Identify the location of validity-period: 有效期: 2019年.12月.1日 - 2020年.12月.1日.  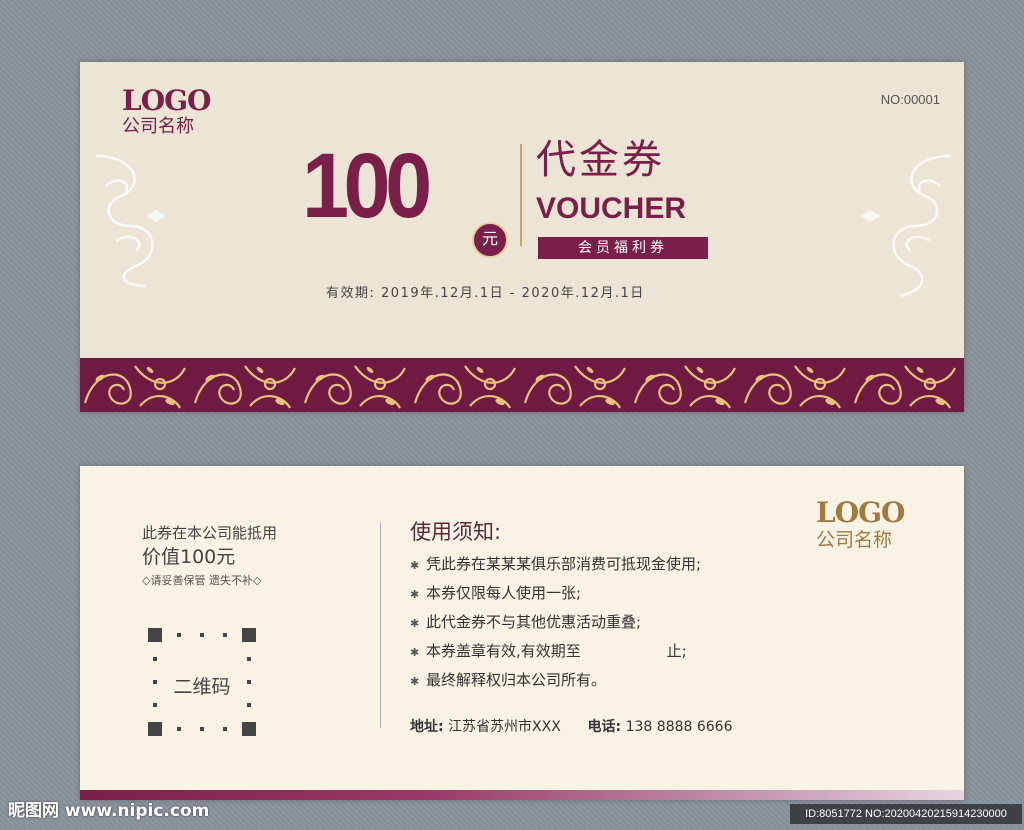
(485, 293).